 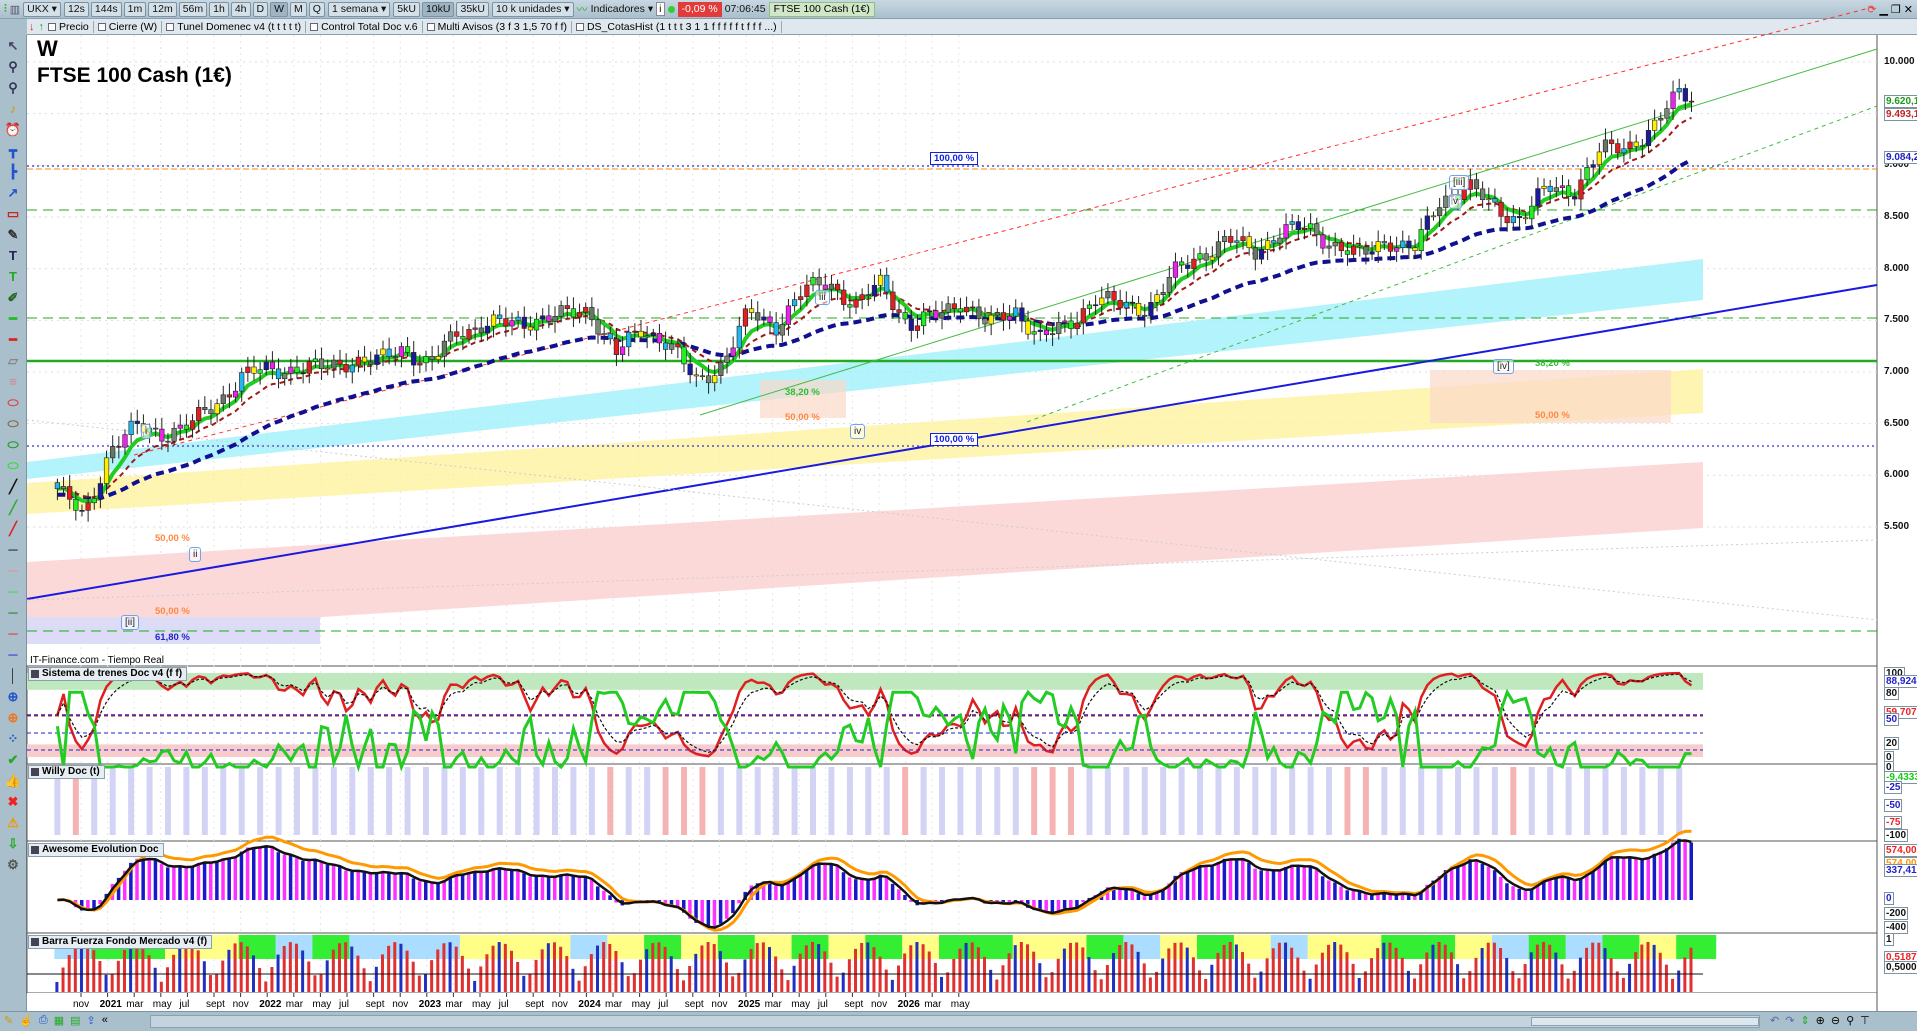 What do you see at coordinates (774, 947) in the screenshot?
I see `barra-background-block` at bounding box center [774, 947].